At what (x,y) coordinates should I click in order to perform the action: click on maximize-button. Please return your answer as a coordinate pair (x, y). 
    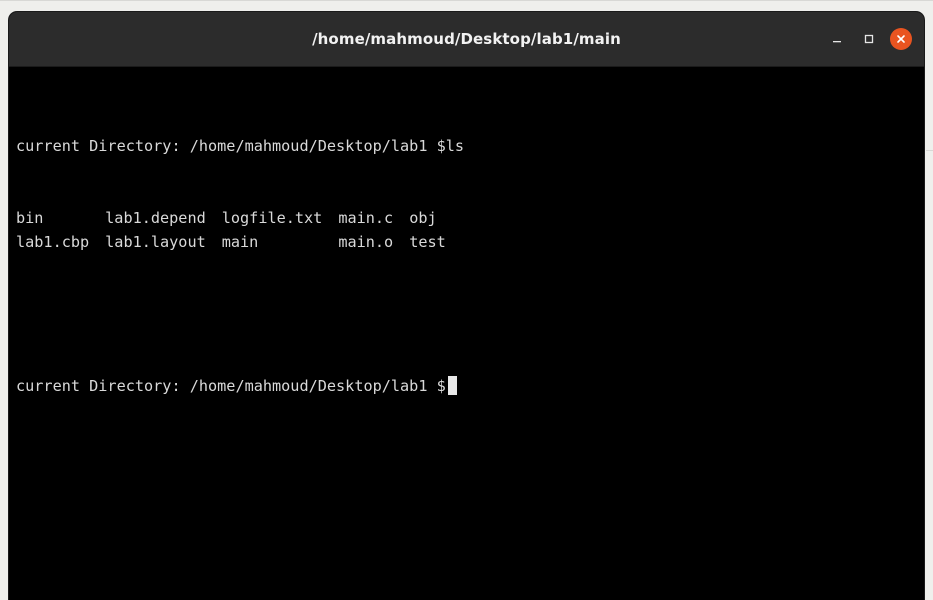
    Looking at the image, I should click on (869, 39).